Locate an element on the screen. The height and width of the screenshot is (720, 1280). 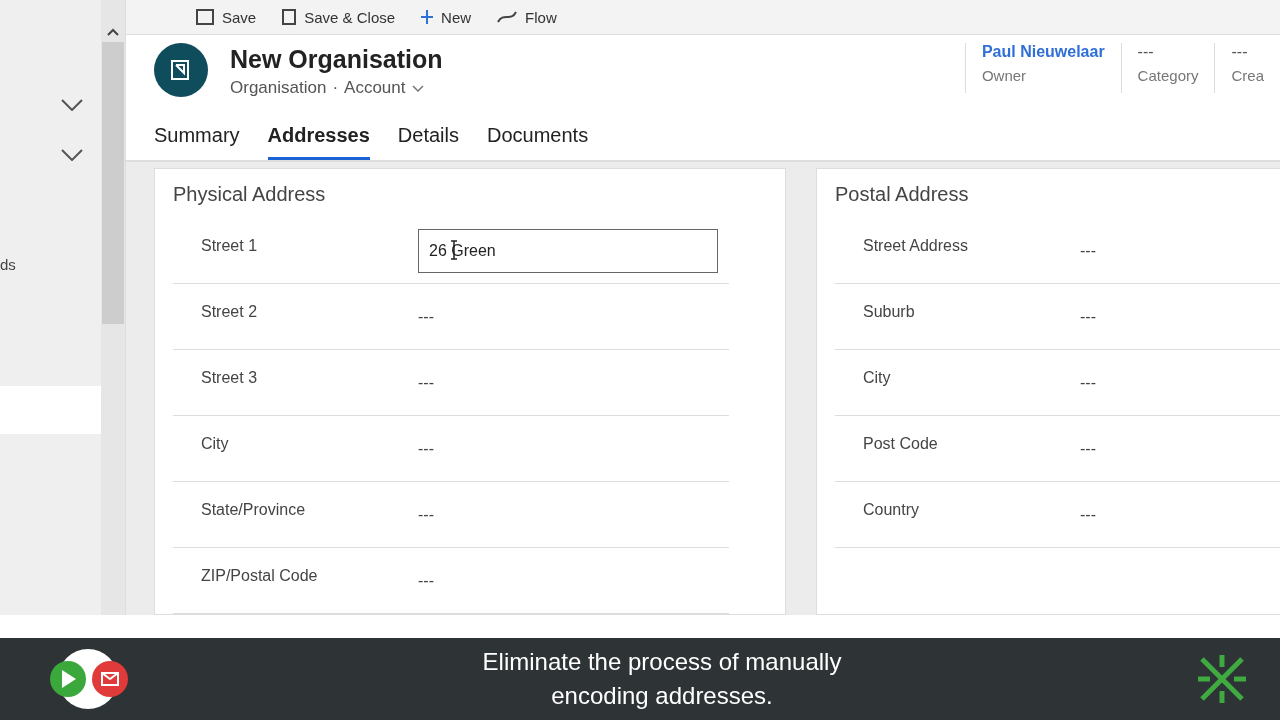
building-icon is located at coordinates (181, 70).